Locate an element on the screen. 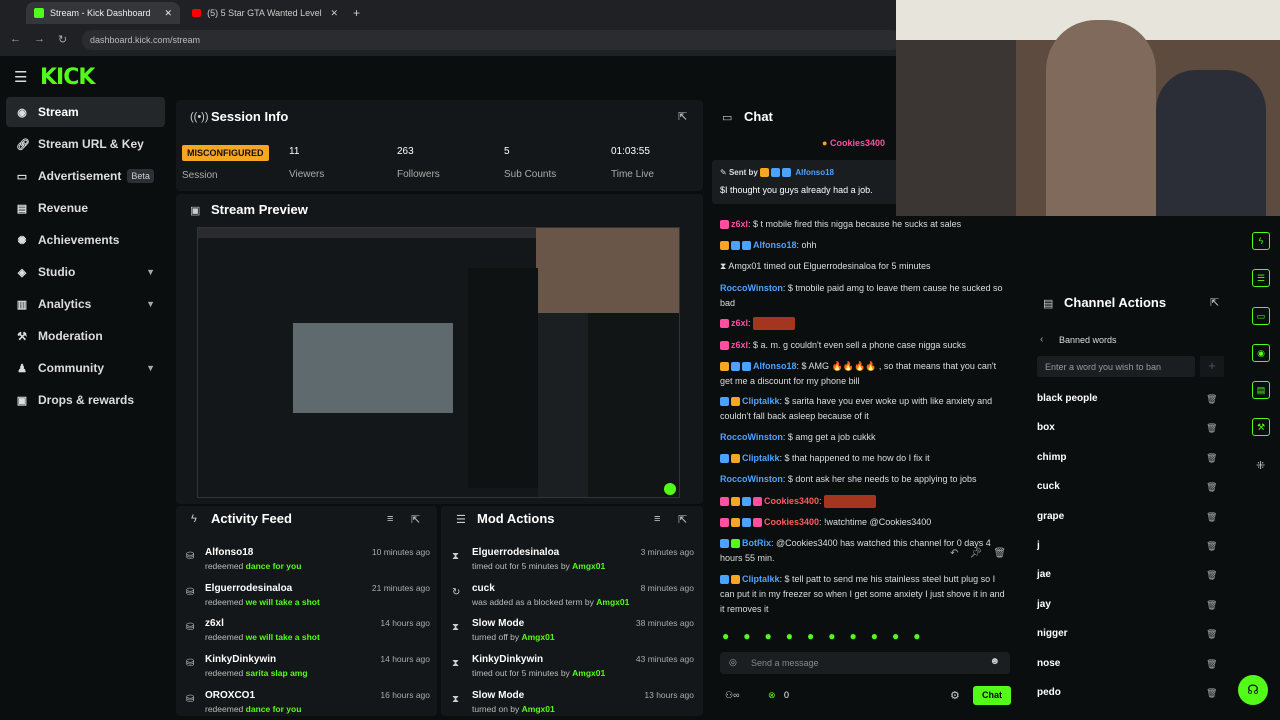 This screenshot has width=1280, height=720. add-word-button: + is located at coordinates (1212, 366).